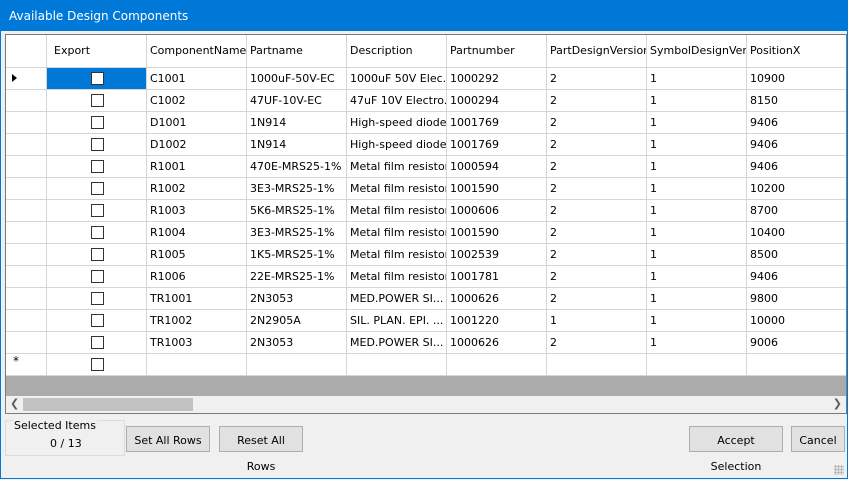 The width and height of the screenshot is (848, 480). I want to click on cancel-button: Cancel, so click(818, 439).